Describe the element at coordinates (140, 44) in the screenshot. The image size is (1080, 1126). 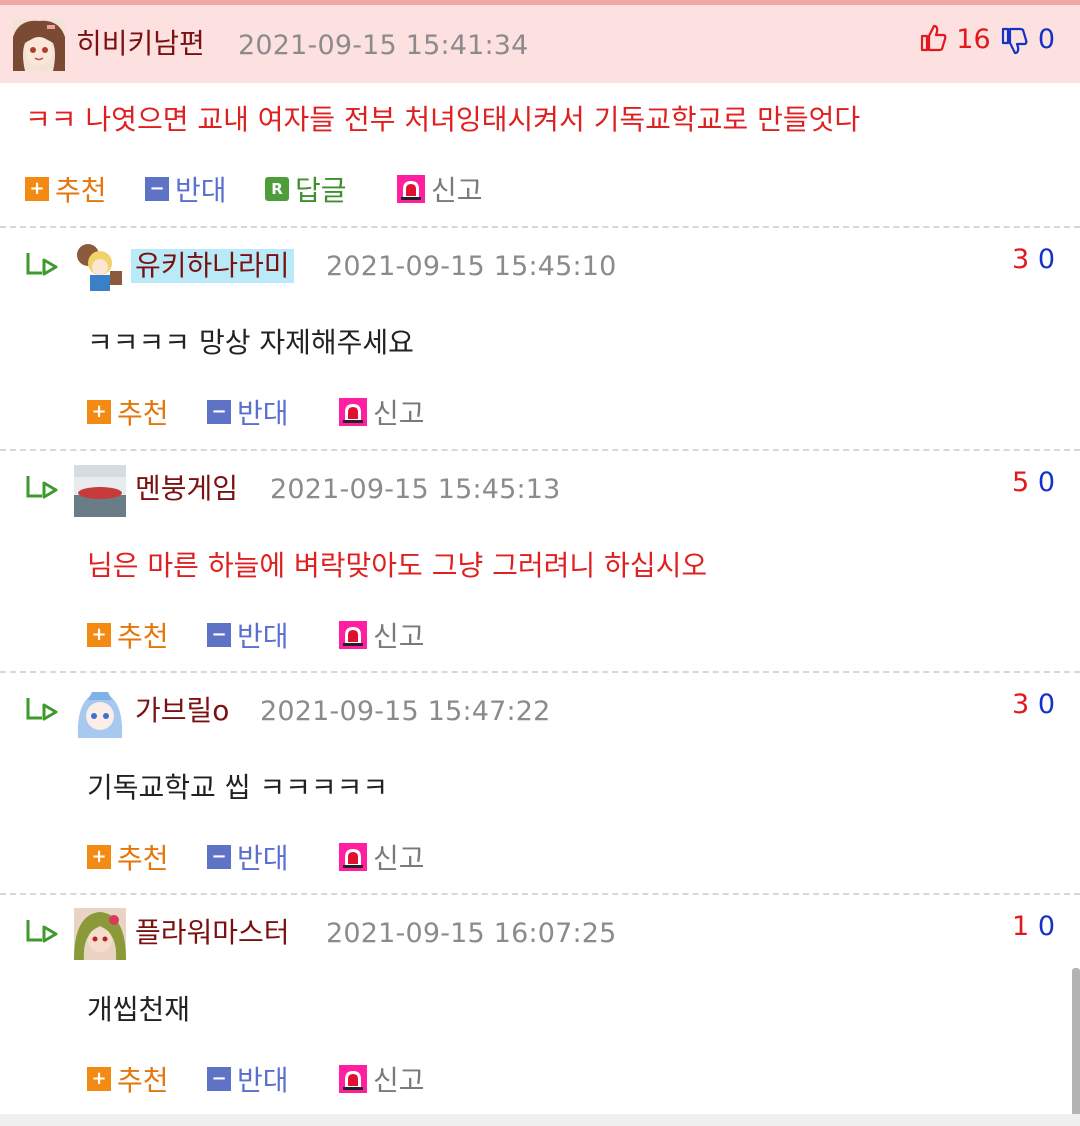
I see `author-name: 히비키남편` at that location.